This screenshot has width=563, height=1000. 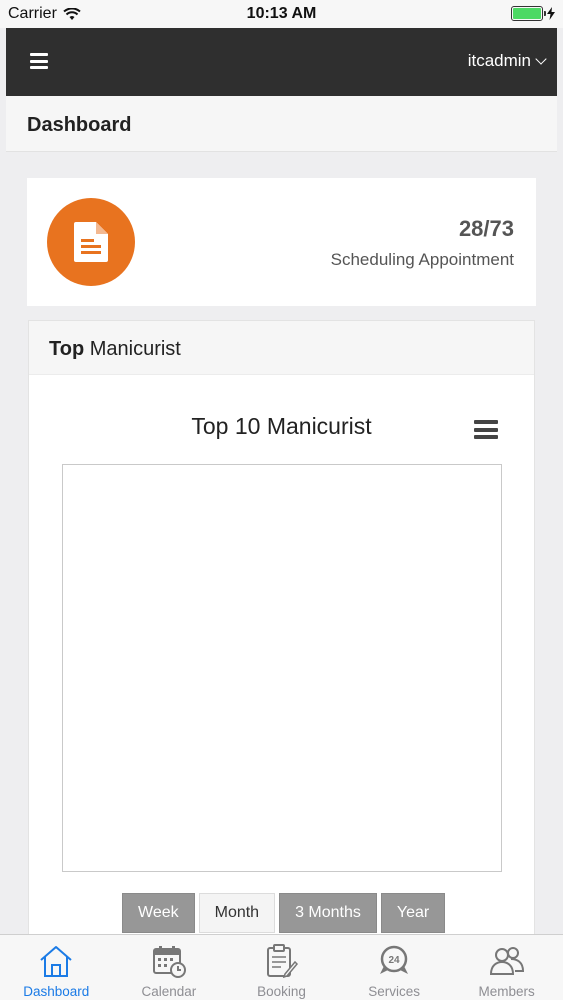 I want to click on home-icon, so click(x=56, y=961).